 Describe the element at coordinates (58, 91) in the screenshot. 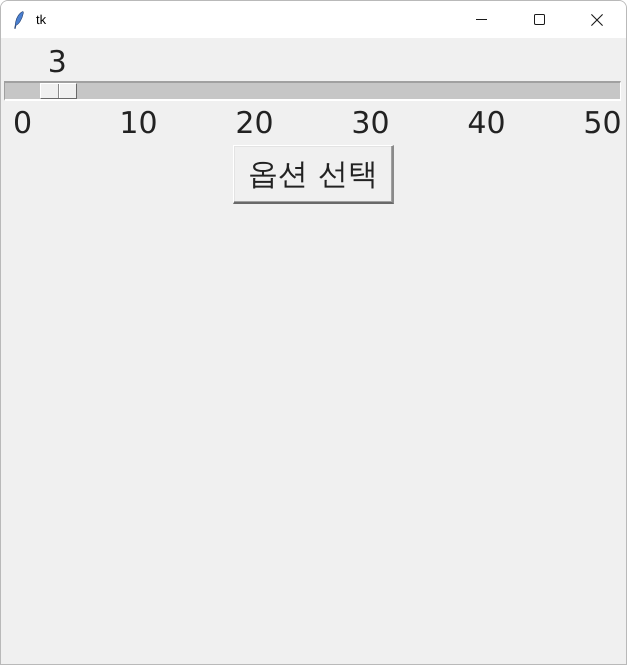

I see `slider-thumb` at that location.